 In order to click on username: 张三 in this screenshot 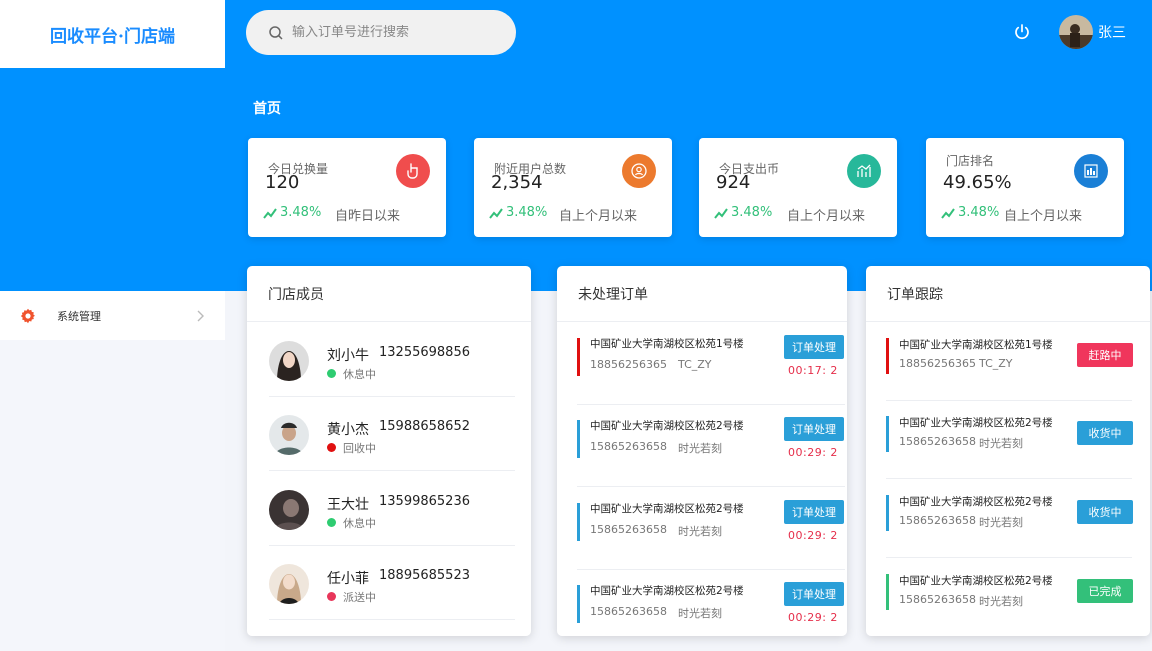, I will do `click(1112, 32)`.